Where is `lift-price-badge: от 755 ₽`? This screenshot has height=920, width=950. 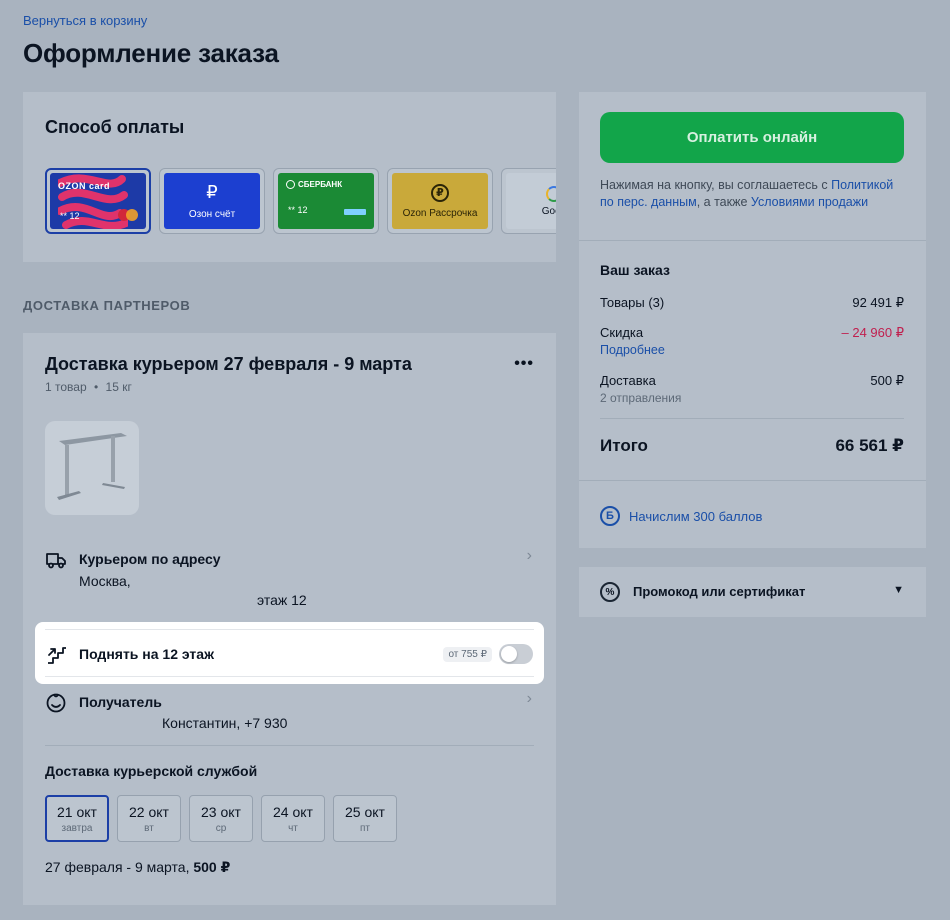 lift-price-badge: от 755 ₽ is located at coordinates (467, 654).